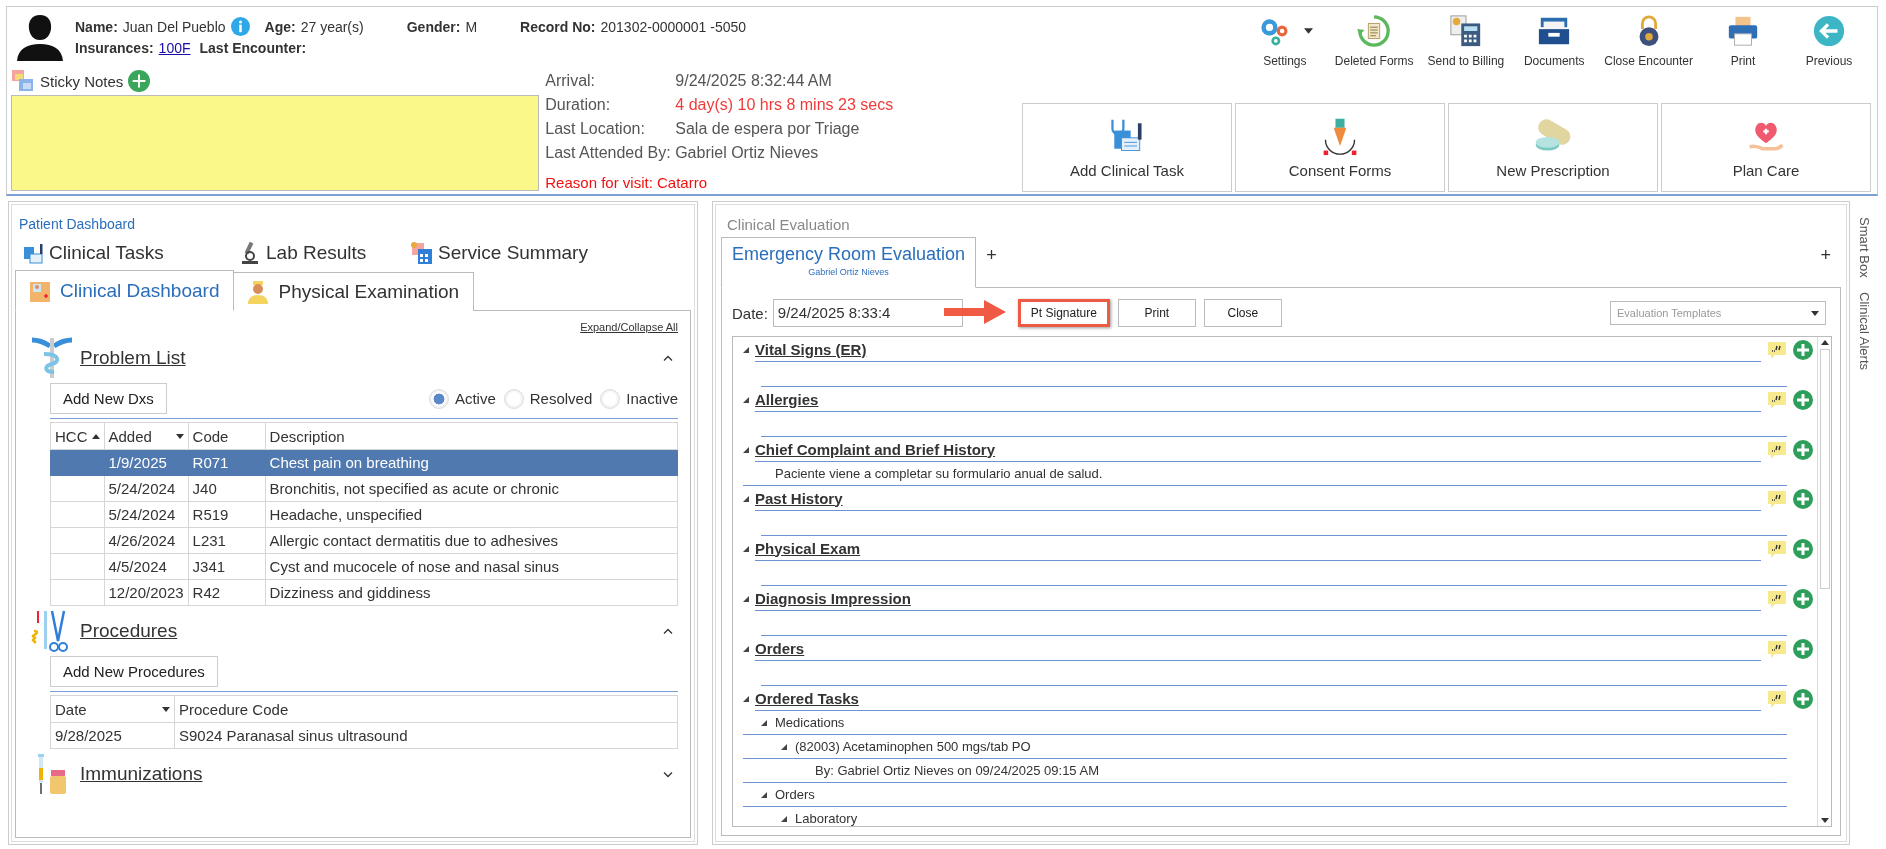  Describe the element at coordinates (1766, 147) in the screenshot. I see `action-button: Plan Care` at that location.